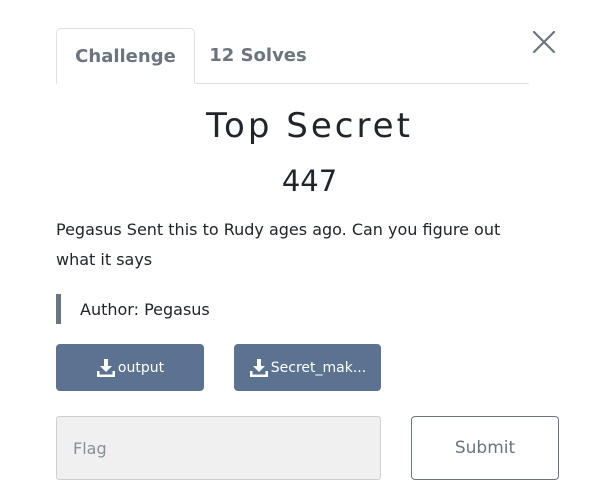 The width and height of the screenshot is (611, 498). I want to click on download-output-button: output, so click(130, 367).